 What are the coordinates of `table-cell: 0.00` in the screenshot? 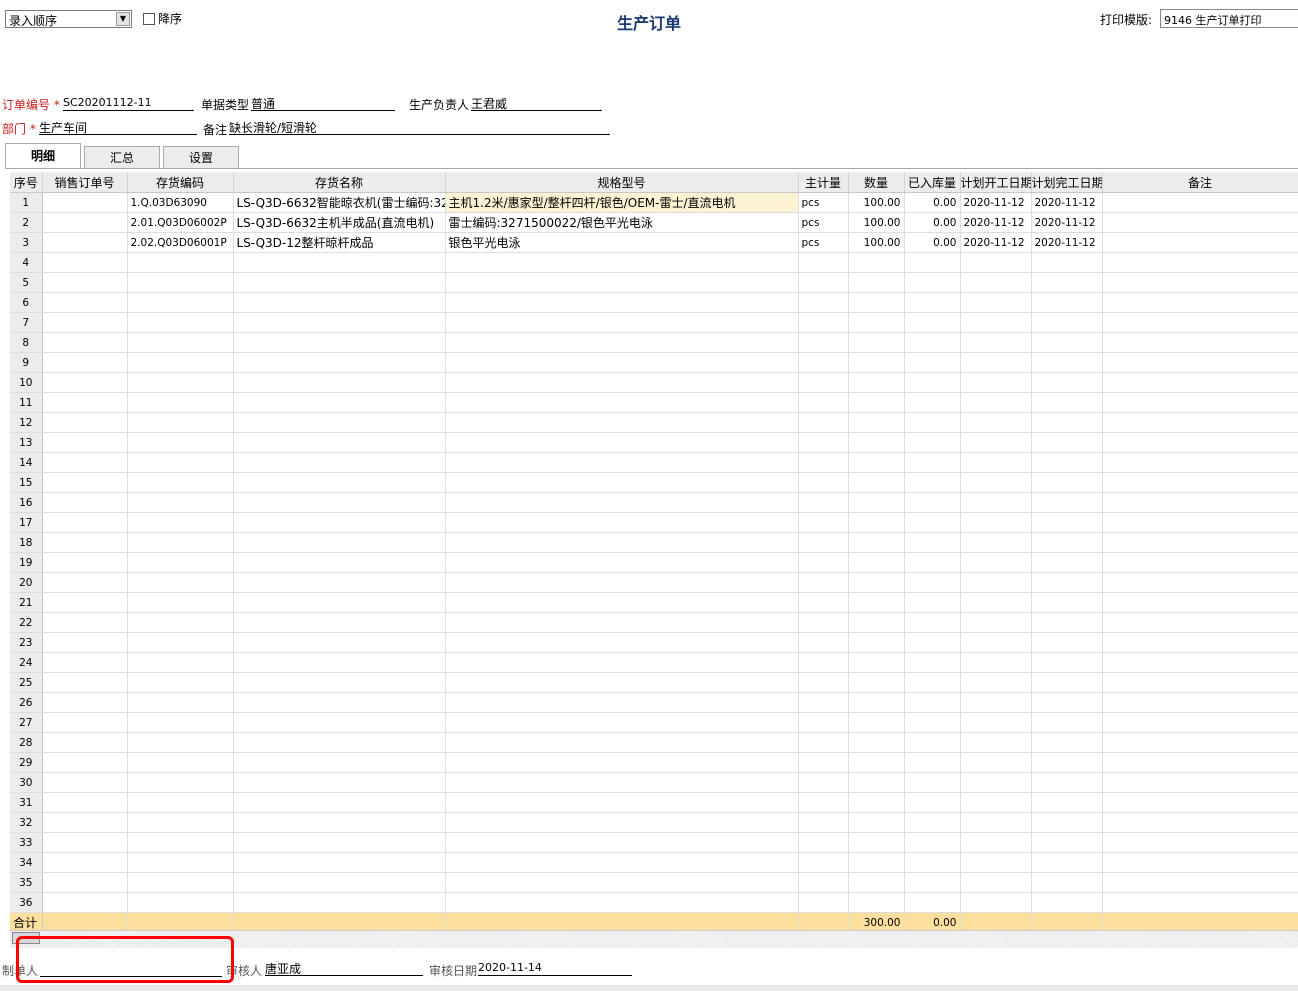 It's located at (932, 242).